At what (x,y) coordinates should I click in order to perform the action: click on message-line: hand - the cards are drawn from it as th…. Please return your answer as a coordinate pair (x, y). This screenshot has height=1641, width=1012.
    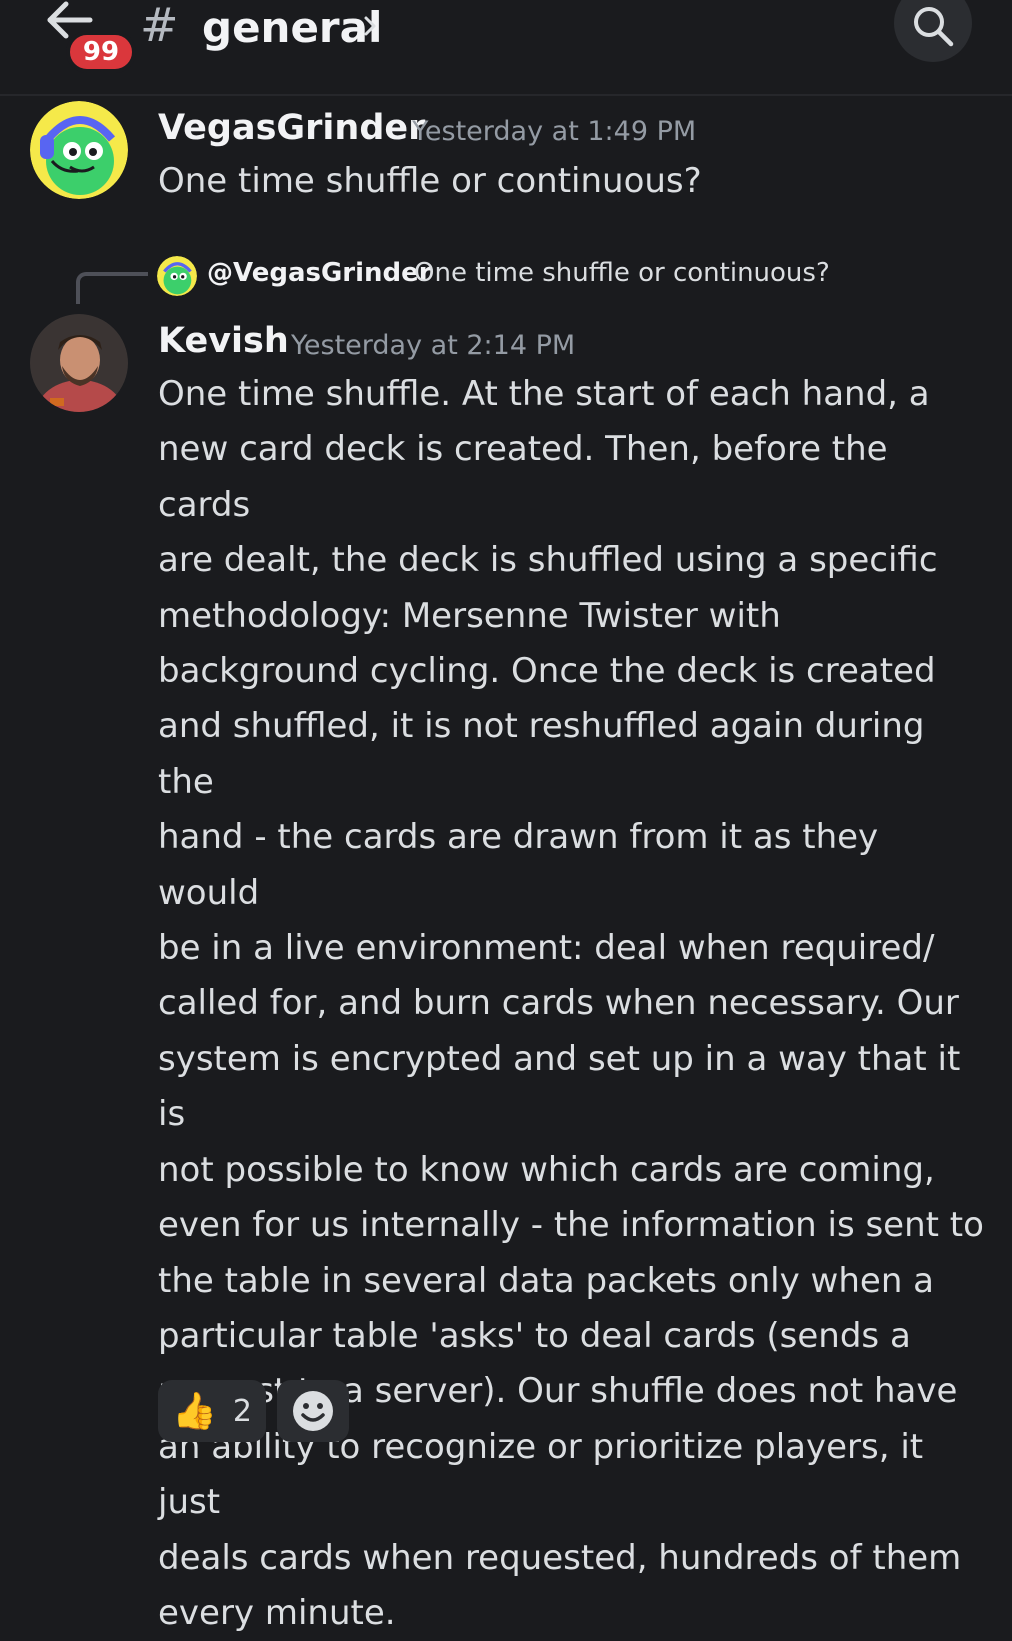
    Looking at the image, I should click on (518, 865).